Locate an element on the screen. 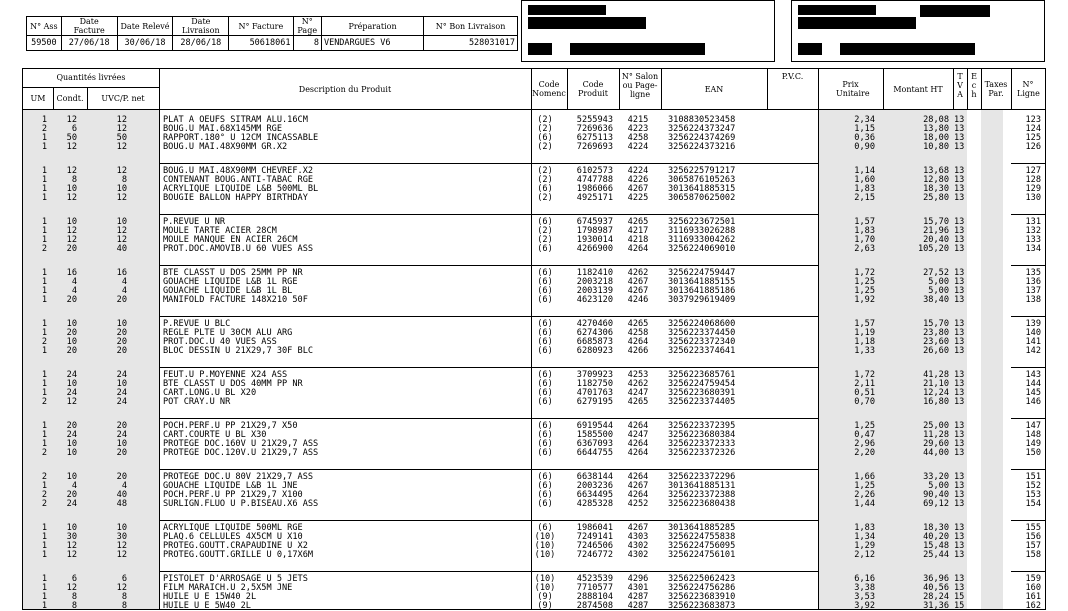  table-cell: 3037929619409 is located at coordinates (702, 300).